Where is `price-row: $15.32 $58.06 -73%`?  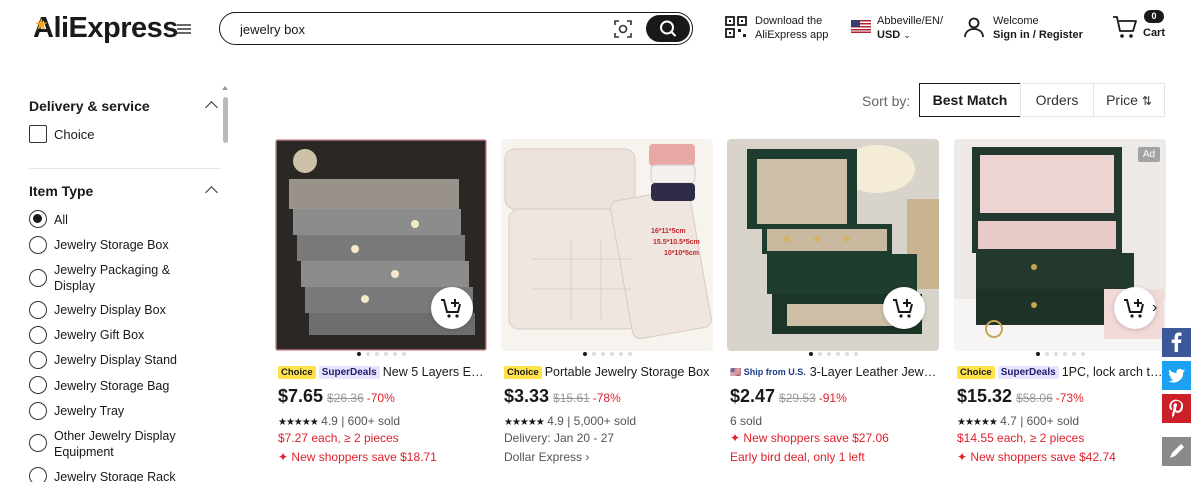 price-row: $15.32 $58.06 -73% is located at coordinates (1020, 396).